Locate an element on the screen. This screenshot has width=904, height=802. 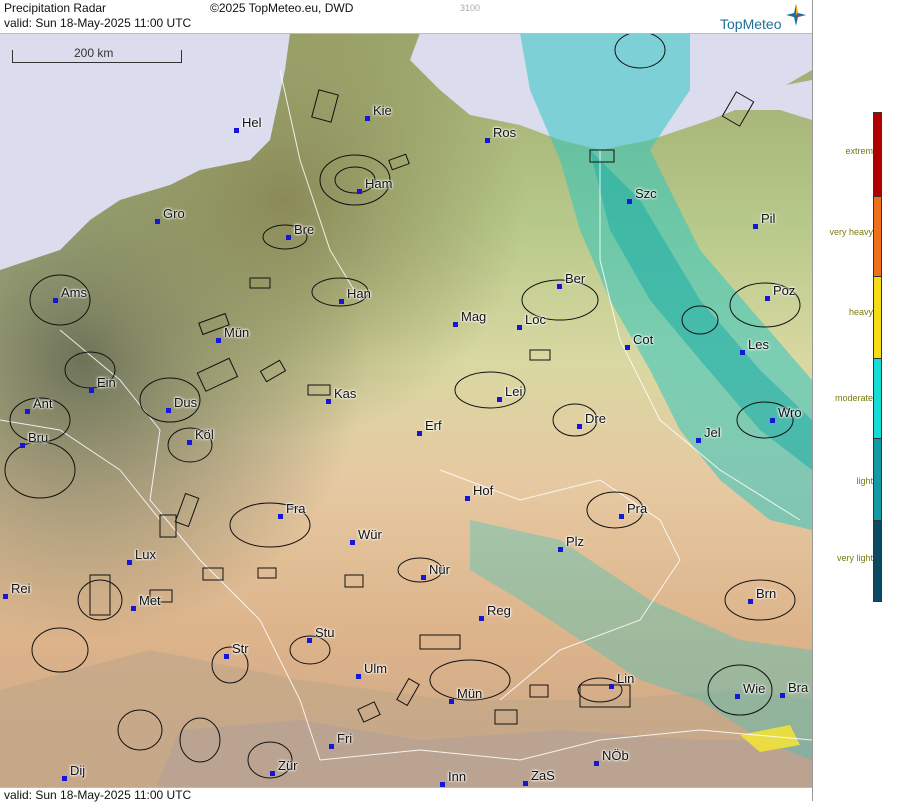
map-code: 3100 is located at coordinates (470, 8).